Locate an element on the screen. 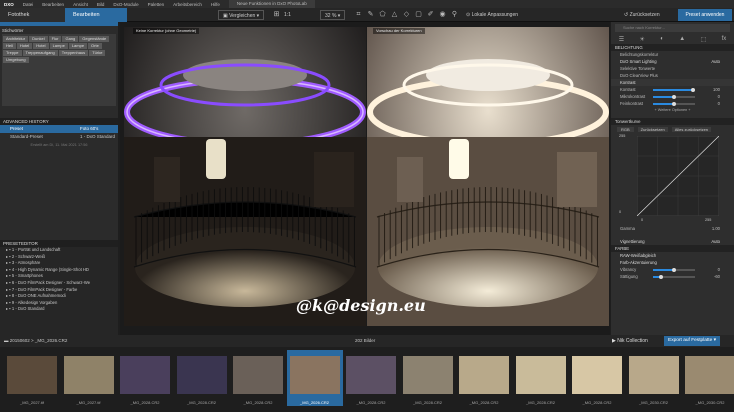  keyword-chip: Orte is located at coordinates (95, 46).